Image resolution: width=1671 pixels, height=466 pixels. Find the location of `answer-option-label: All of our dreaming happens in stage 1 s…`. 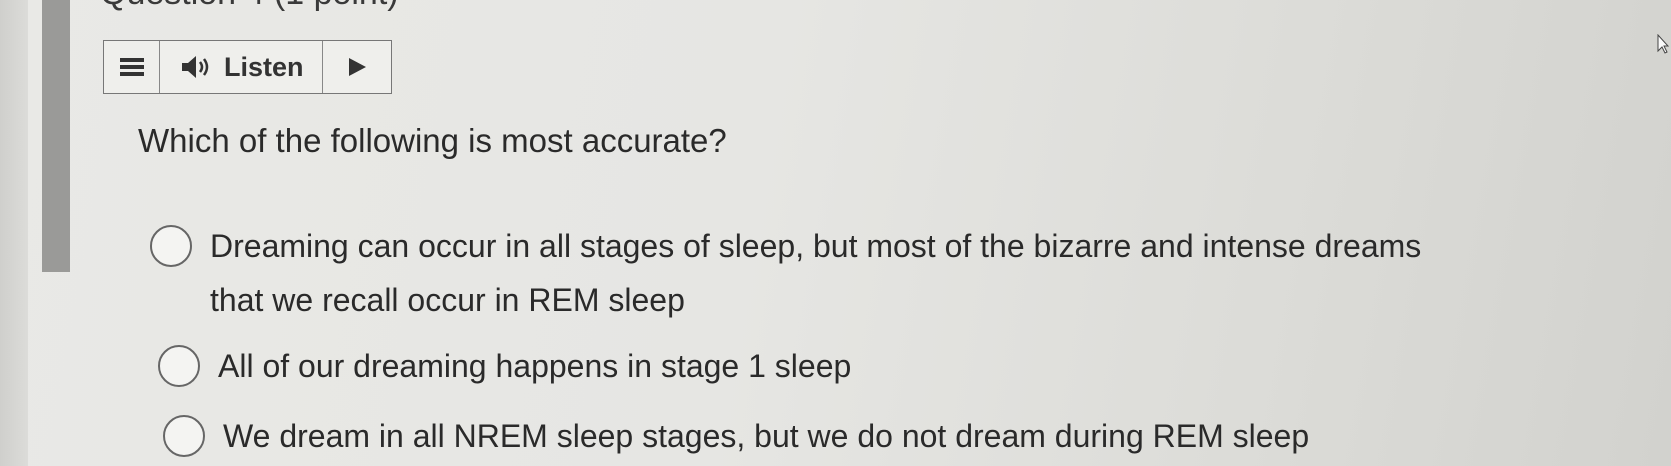

answer-option-label: All of our dreaming happens in stage 1 s… is located at coordinates (534, 366).